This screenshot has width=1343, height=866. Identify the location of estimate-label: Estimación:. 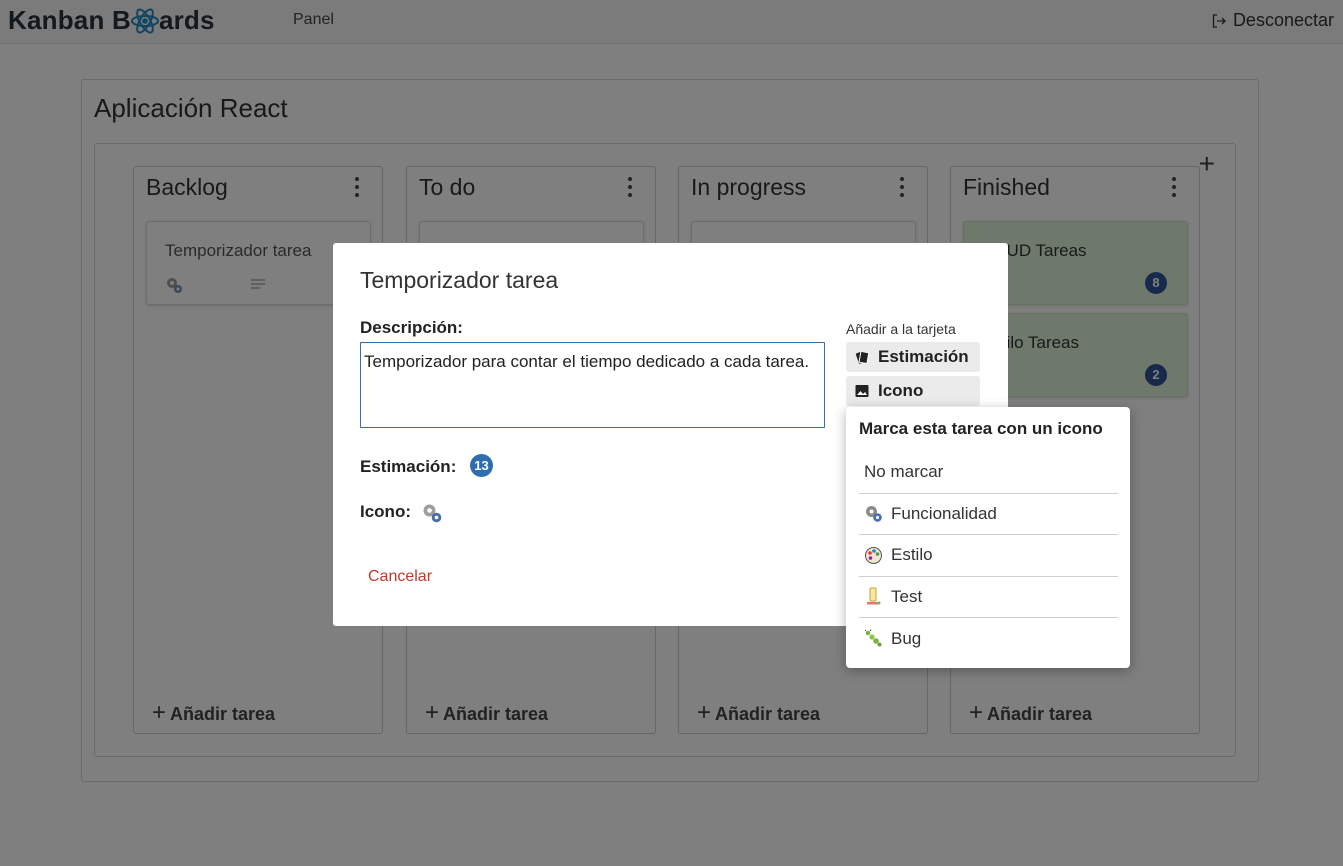
(408, 466).